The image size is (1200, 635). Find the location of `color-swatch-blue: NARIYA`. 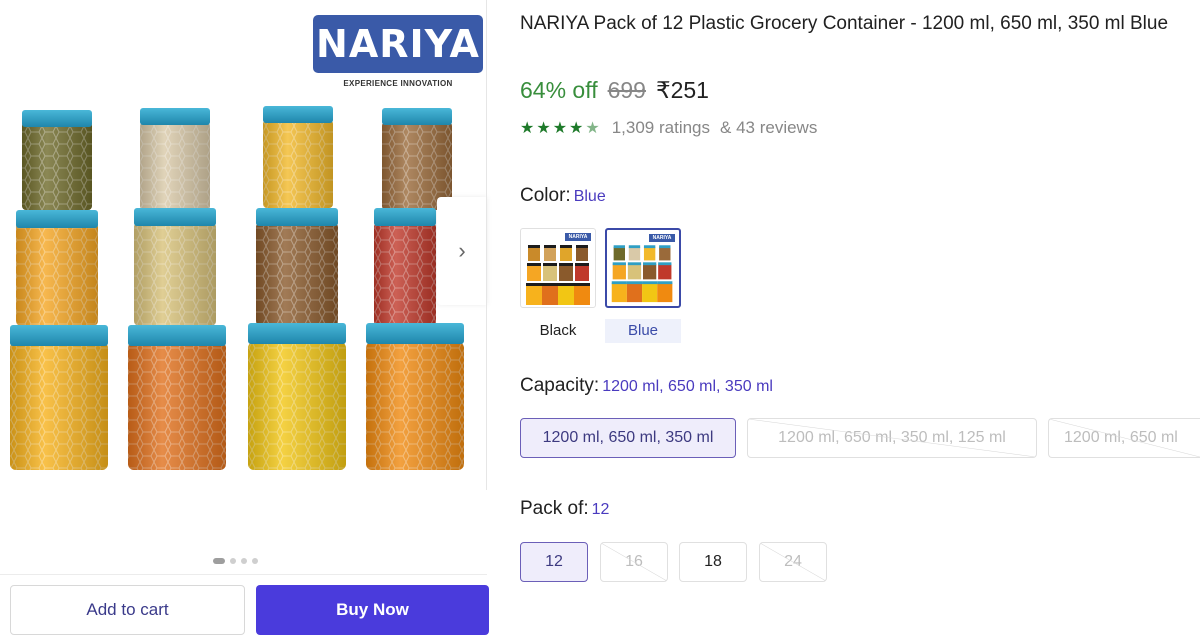

color-swatch-blue: NARIYA is located at coordinates (643, 268).